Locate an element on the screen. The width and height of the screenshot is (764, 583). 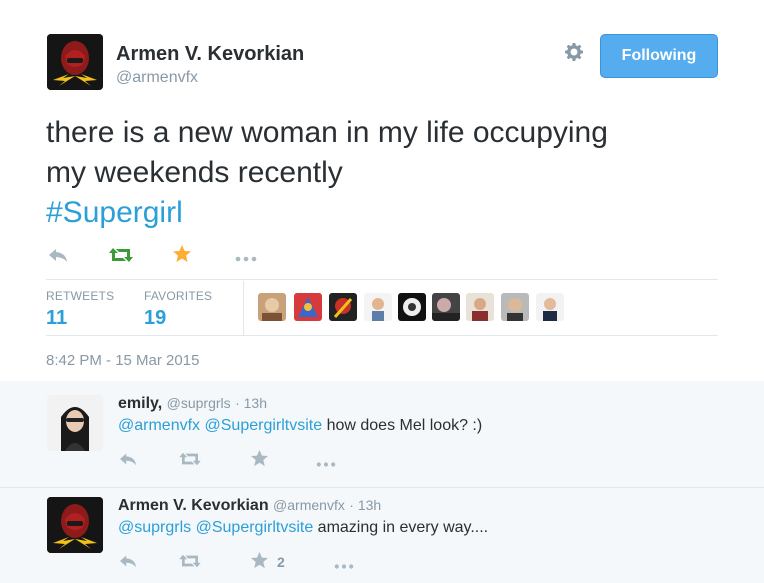
reply-header: Armen V. Kevorkian @armenvfx · 13h is located at coordinates (249, 506).